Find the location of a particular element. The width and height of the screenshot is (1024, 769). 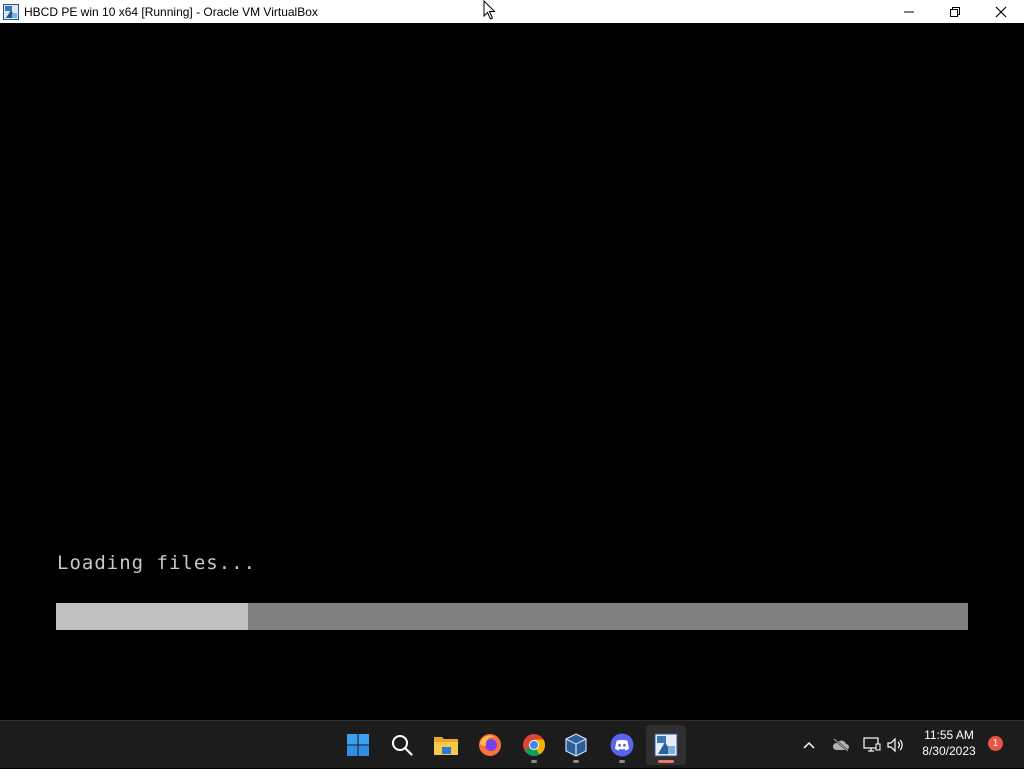

volume-icon is located at coordinates (895, 745).